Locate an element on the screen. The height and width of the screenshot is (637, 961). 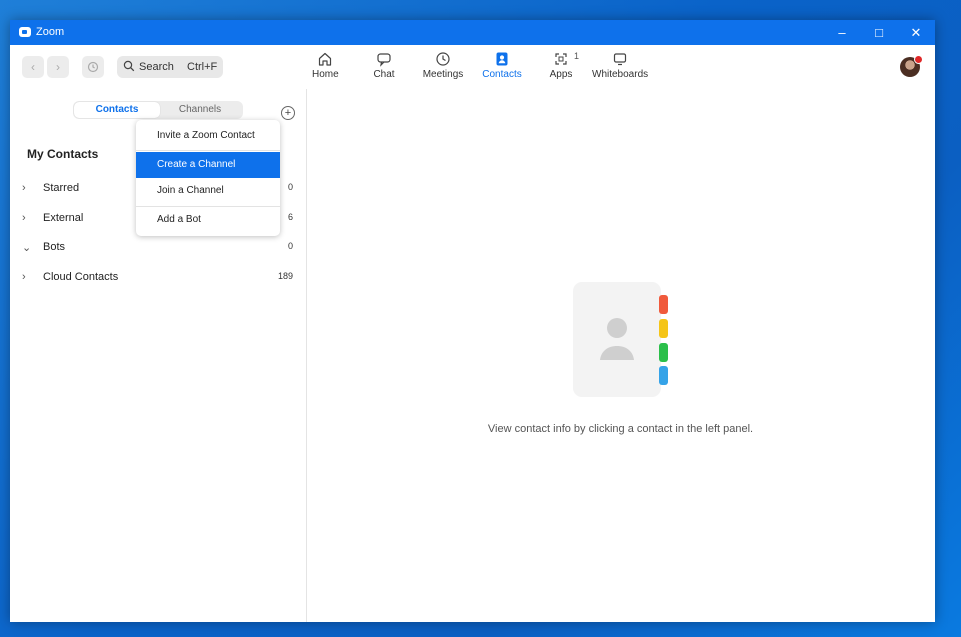
profile-avatar is located at coordinates (911, 66).